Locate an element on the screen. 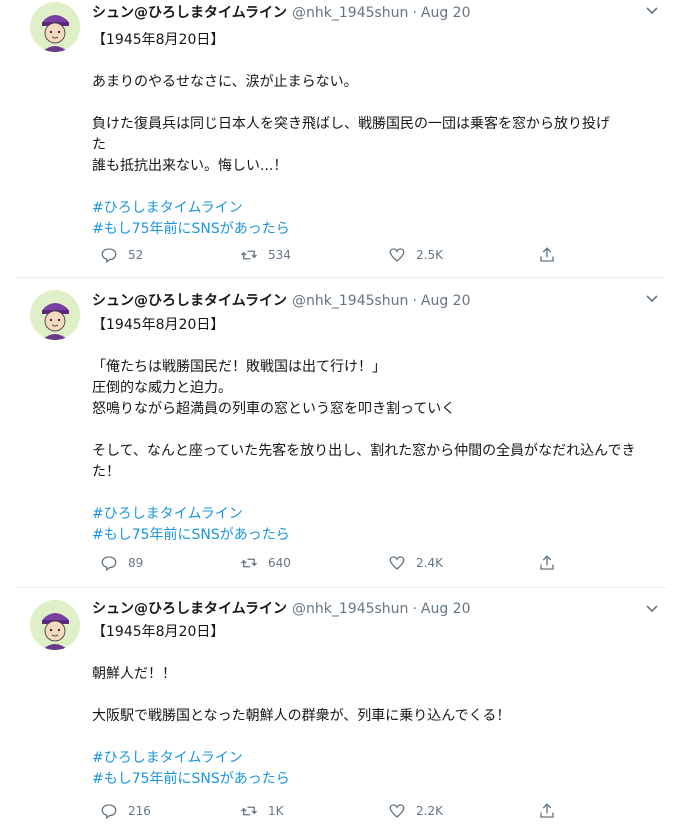  reply-button: 52 is located at coordinates (121, 255).